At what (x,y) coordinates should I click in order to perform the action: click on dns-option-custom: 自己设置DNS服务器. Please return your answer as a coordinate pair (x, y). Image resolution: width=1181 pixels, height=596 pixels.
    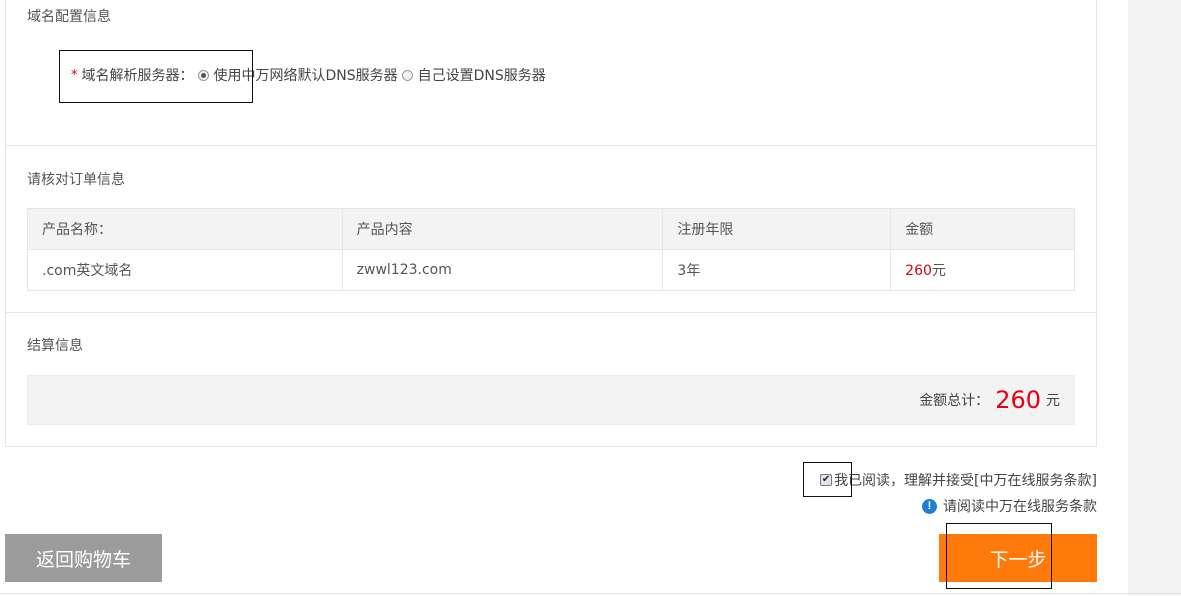
    Looking at the image, I should click on (472, 75).